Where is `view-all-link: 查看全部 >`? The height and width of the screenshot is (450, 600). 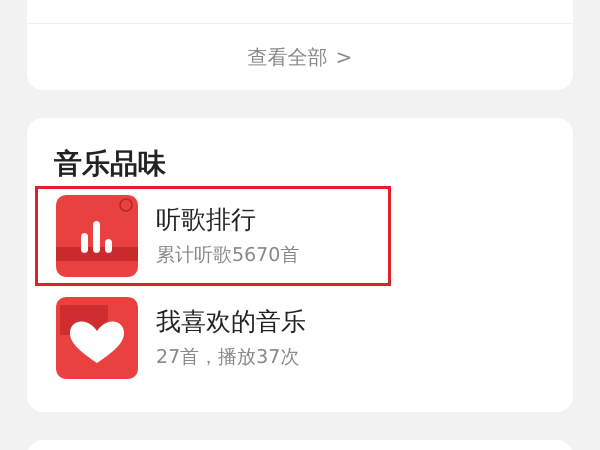 view-all-link: 查看全部 > is located at coordinates (300, 57).